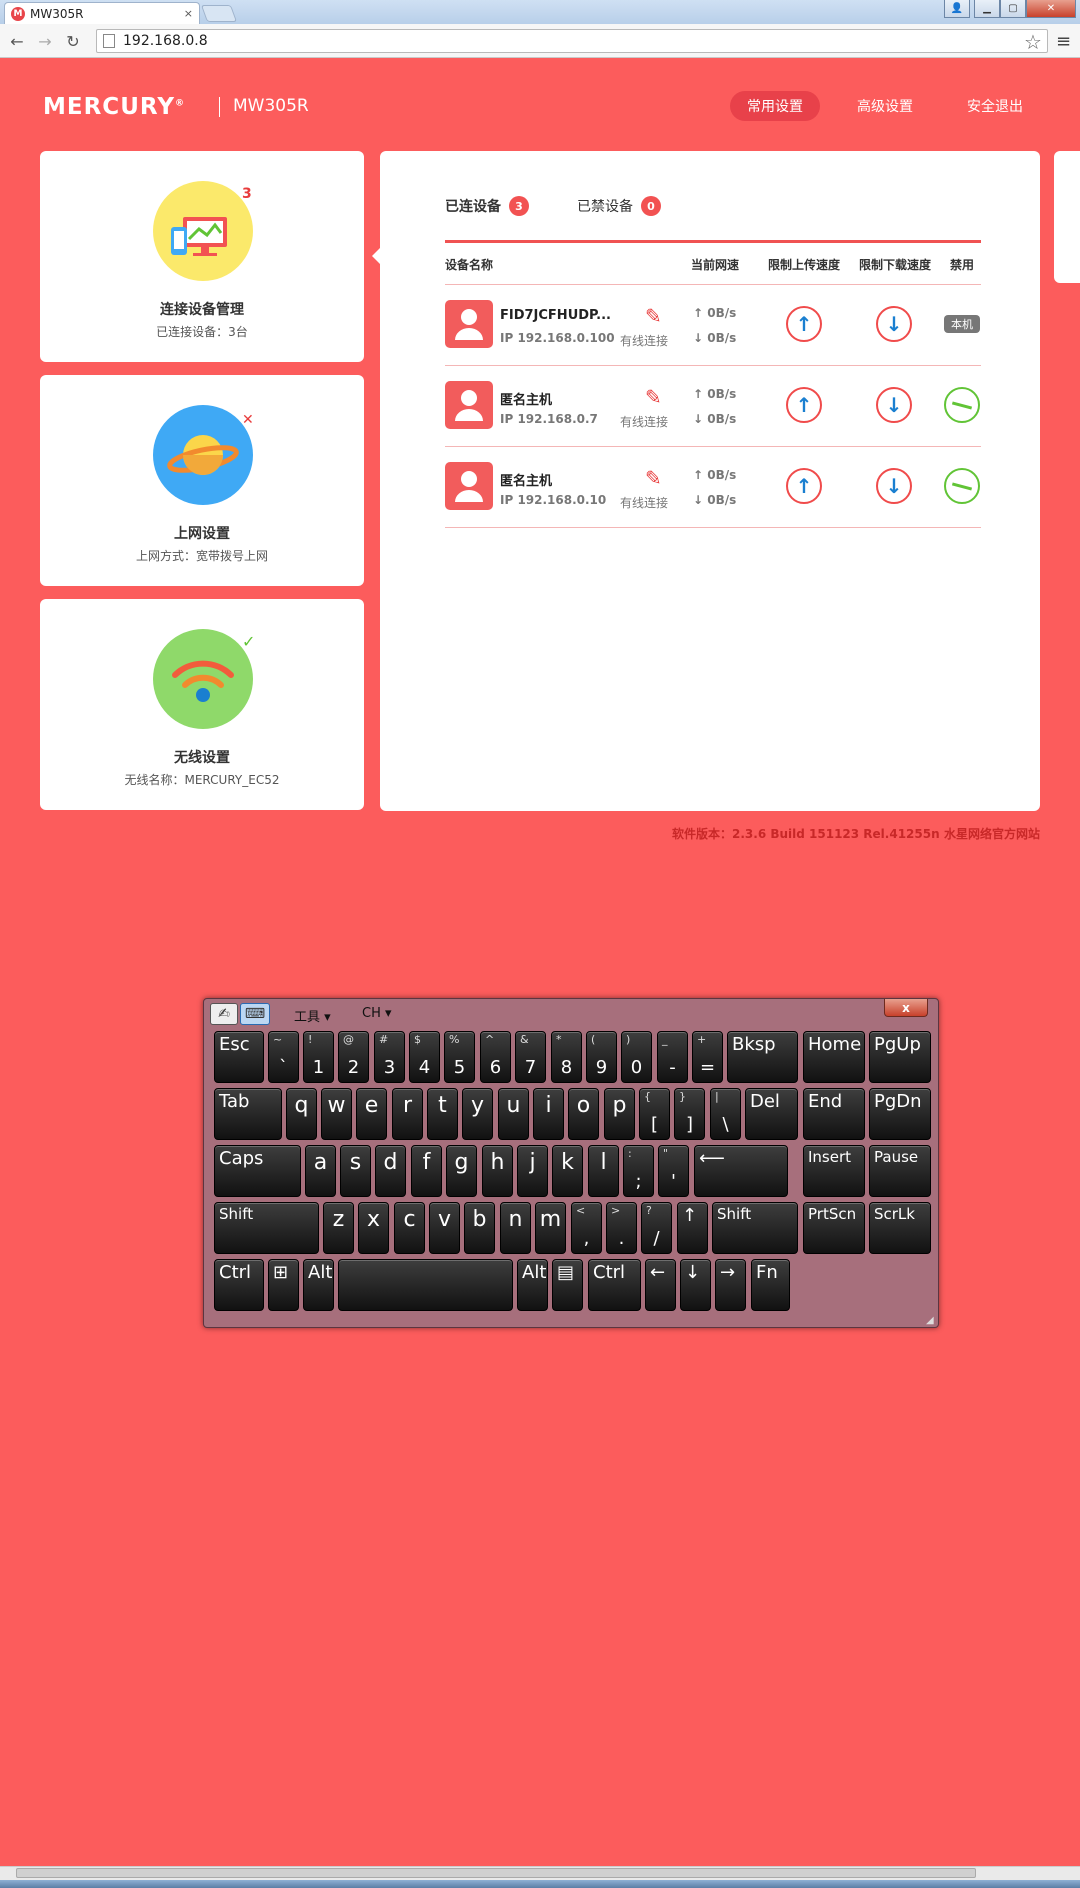 This screenshot has height=1888, width=1080. I want to click on key-w: w, so click(336, 1114).